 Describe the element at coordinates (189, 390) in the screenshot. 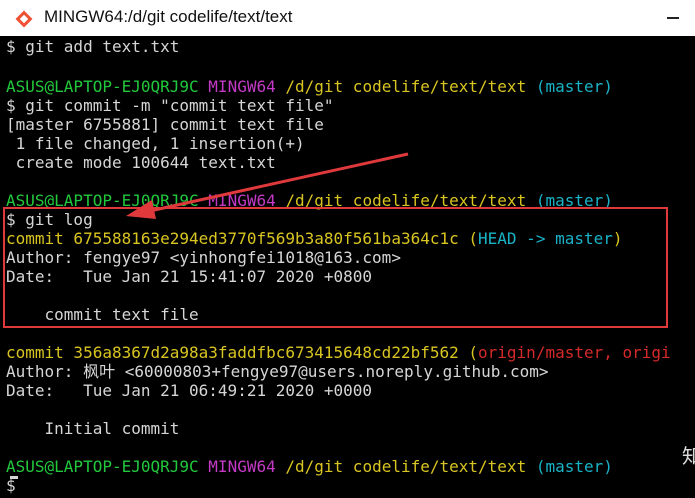

I see `commit-date: Date: Tue Jan 21 06:49:21 2020 +0000` at that location.